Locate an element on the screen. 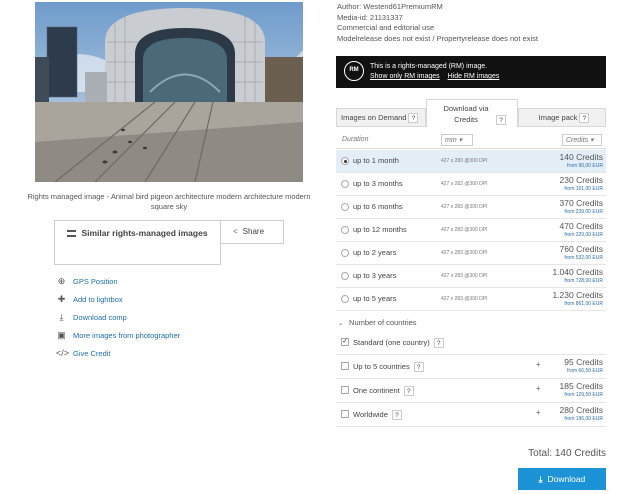 The image size is (640, 494). country-label-text: Up to 5 countries is located at coordinates (381, 366).